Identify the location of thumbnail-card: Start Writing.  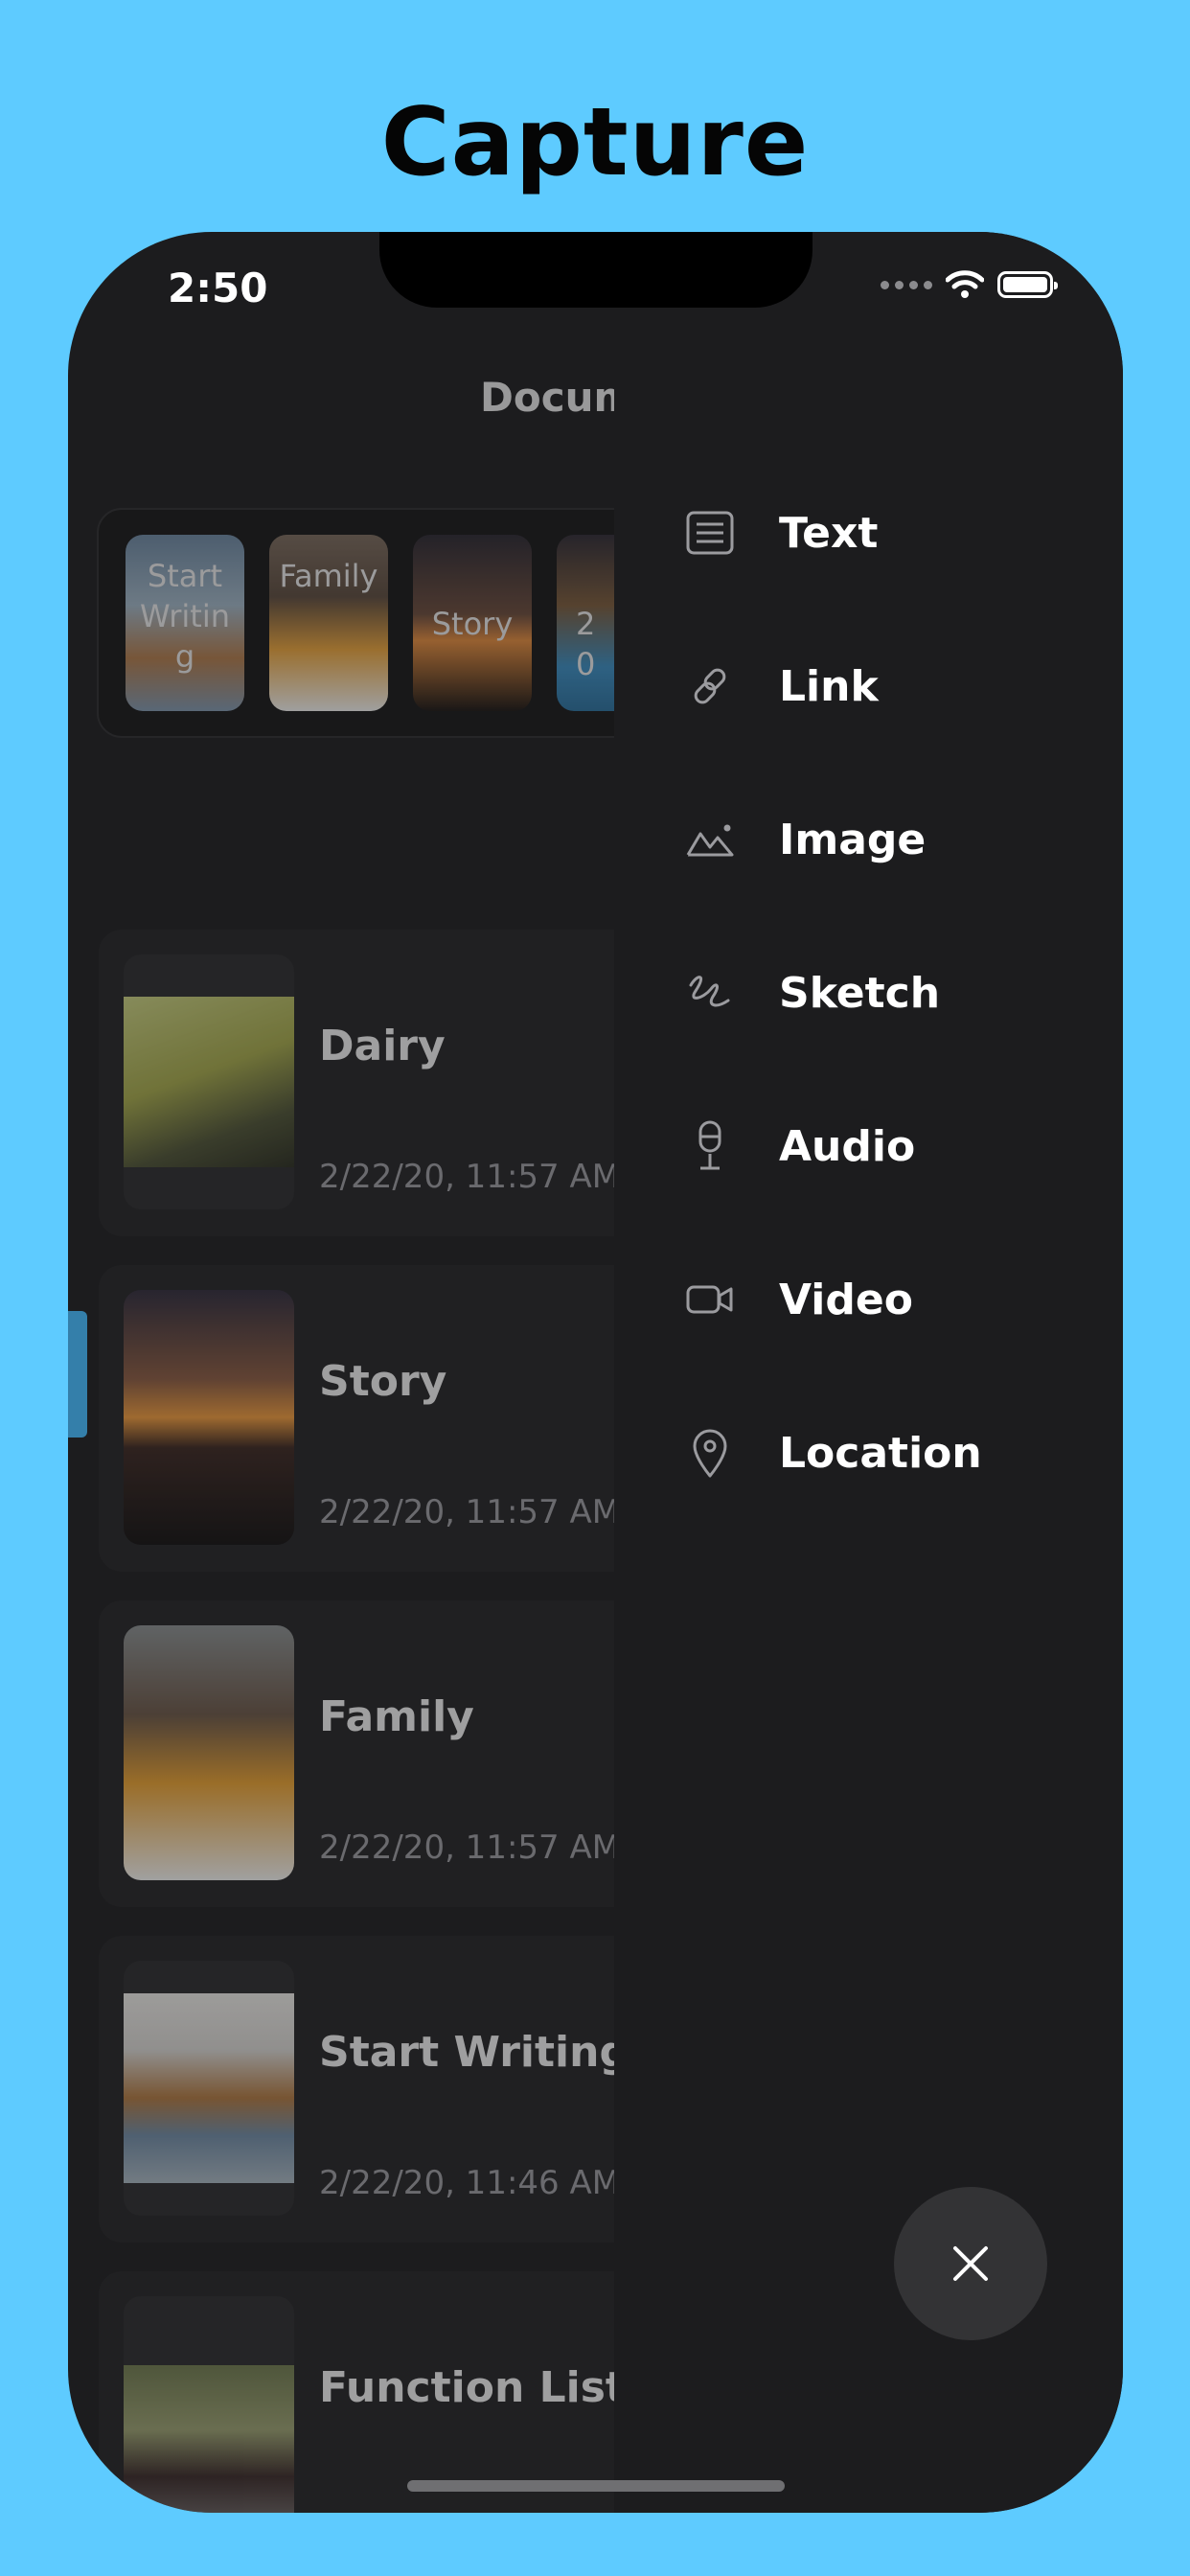
(185, 623).